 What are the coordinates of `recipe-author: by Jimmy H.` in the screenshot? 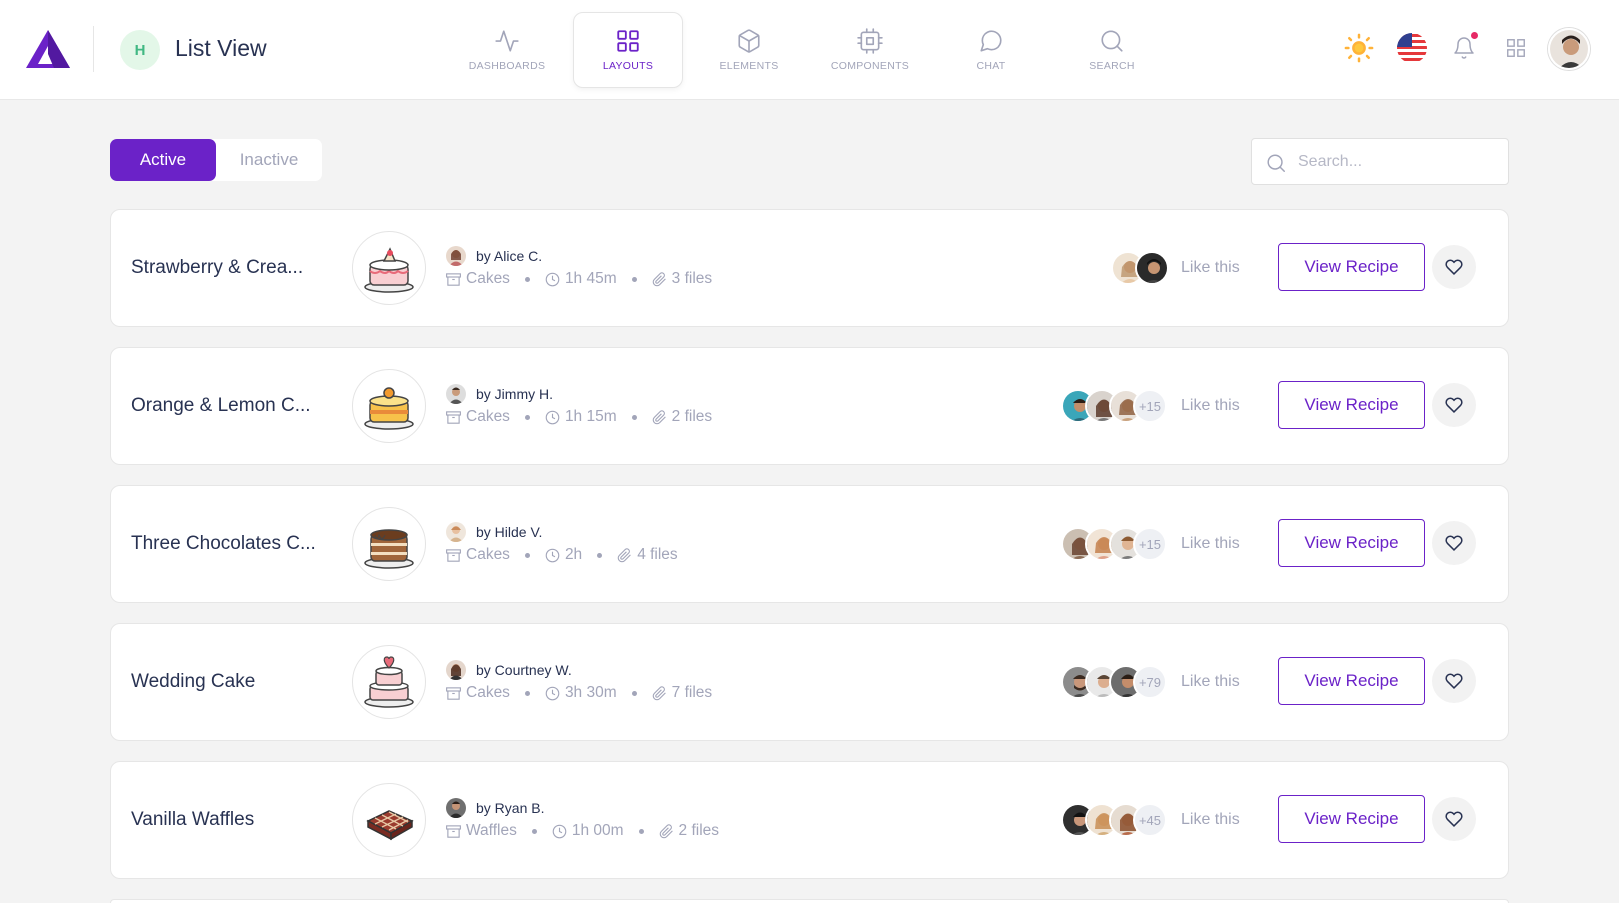 It's located at (499, 394).